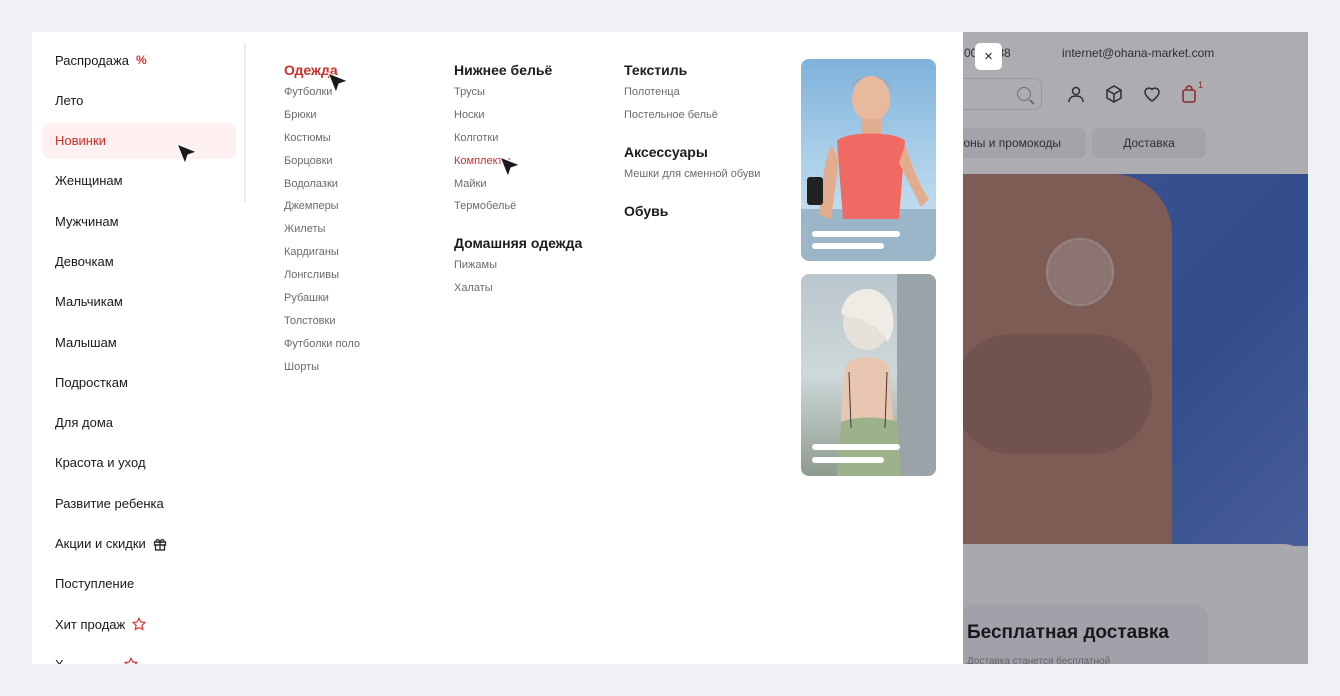 The width and height of the screenshot is (1340, 696). Describe the element at coordinates (90, 624) in the screenshot. I see `sidebar-item-label: Хит продаж` at that location.